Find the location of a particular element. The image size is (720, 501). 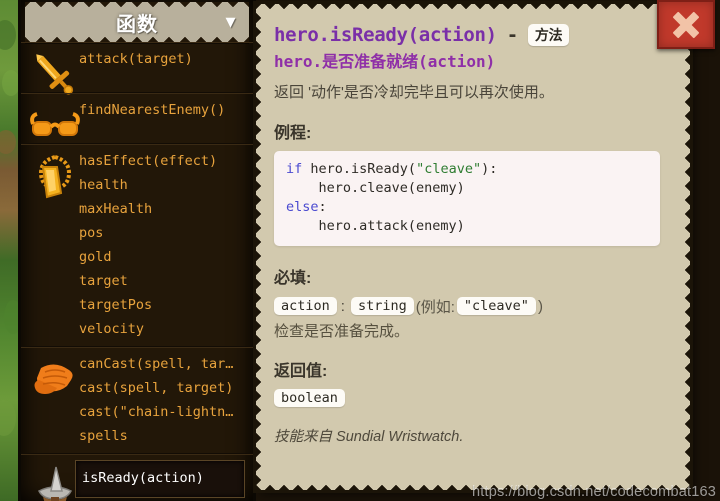

parameter-description: 检查是否准备完成。 is located at coordinates (342, 331).